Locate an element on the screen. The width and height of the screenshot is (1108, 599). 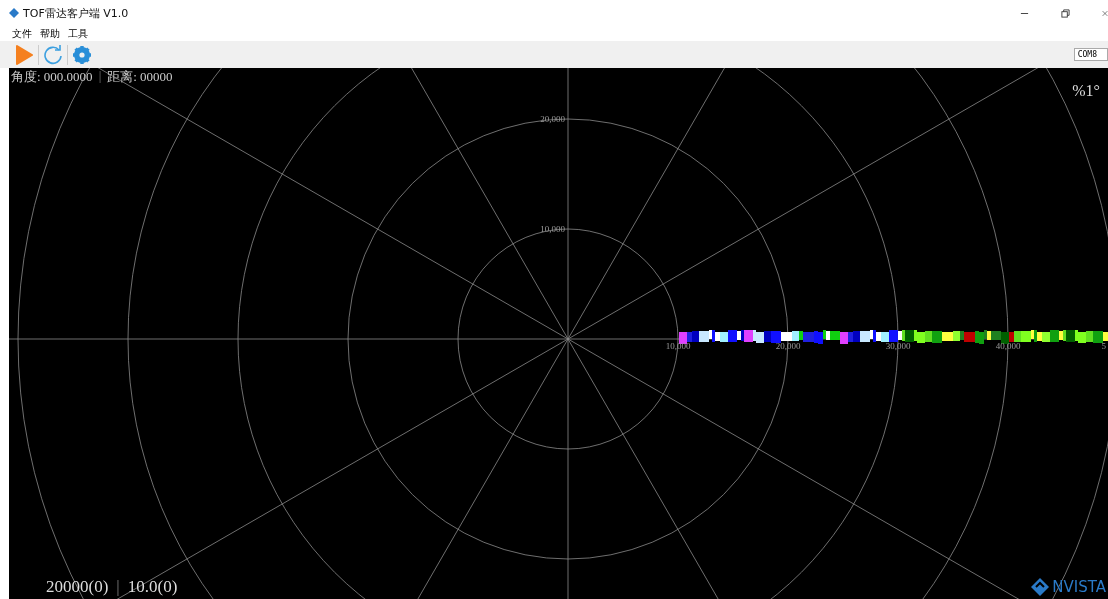
port-field: COM8 is located at coordinates (1090, 54).